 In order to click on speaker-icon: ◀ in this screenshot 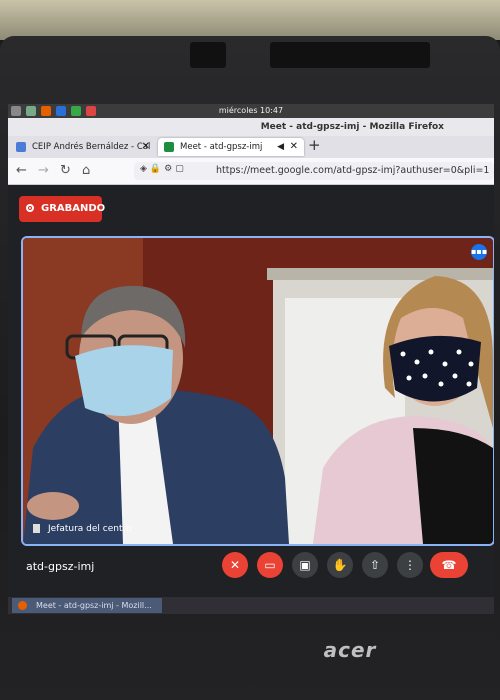, I will do `click(280, 147)`.